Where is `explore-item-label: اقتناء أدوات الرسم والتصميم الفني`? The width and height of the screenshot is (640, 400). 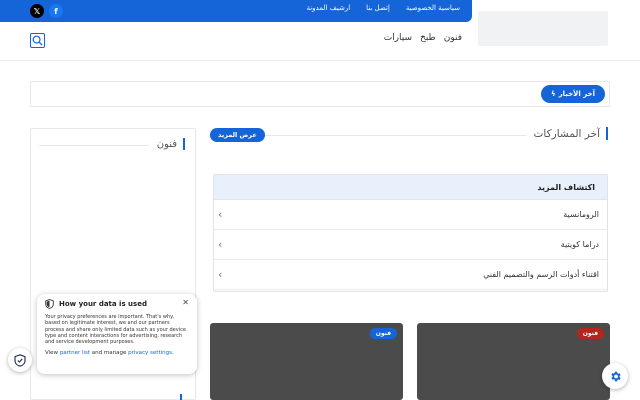 explore-item-label: اقتناء أدوات الرسم والتصميم الفني is located at coordinates (541, 274).